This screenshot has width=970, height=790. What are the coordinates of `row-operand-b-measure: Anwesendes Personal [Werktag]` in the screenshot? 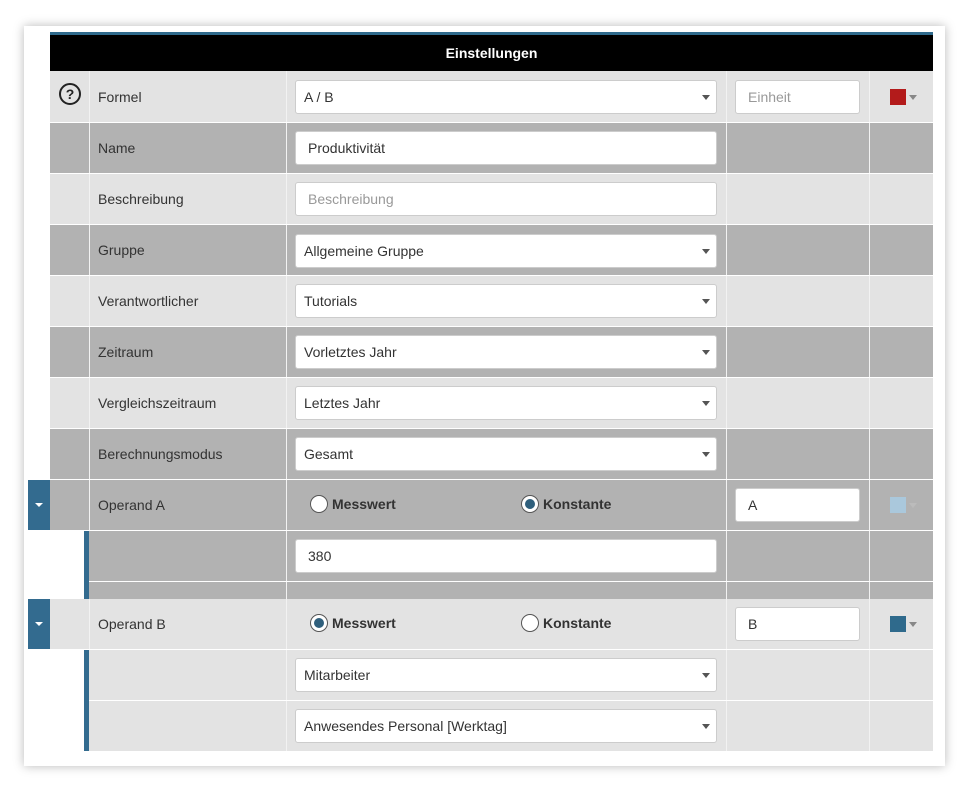 It's located at (491, 726).